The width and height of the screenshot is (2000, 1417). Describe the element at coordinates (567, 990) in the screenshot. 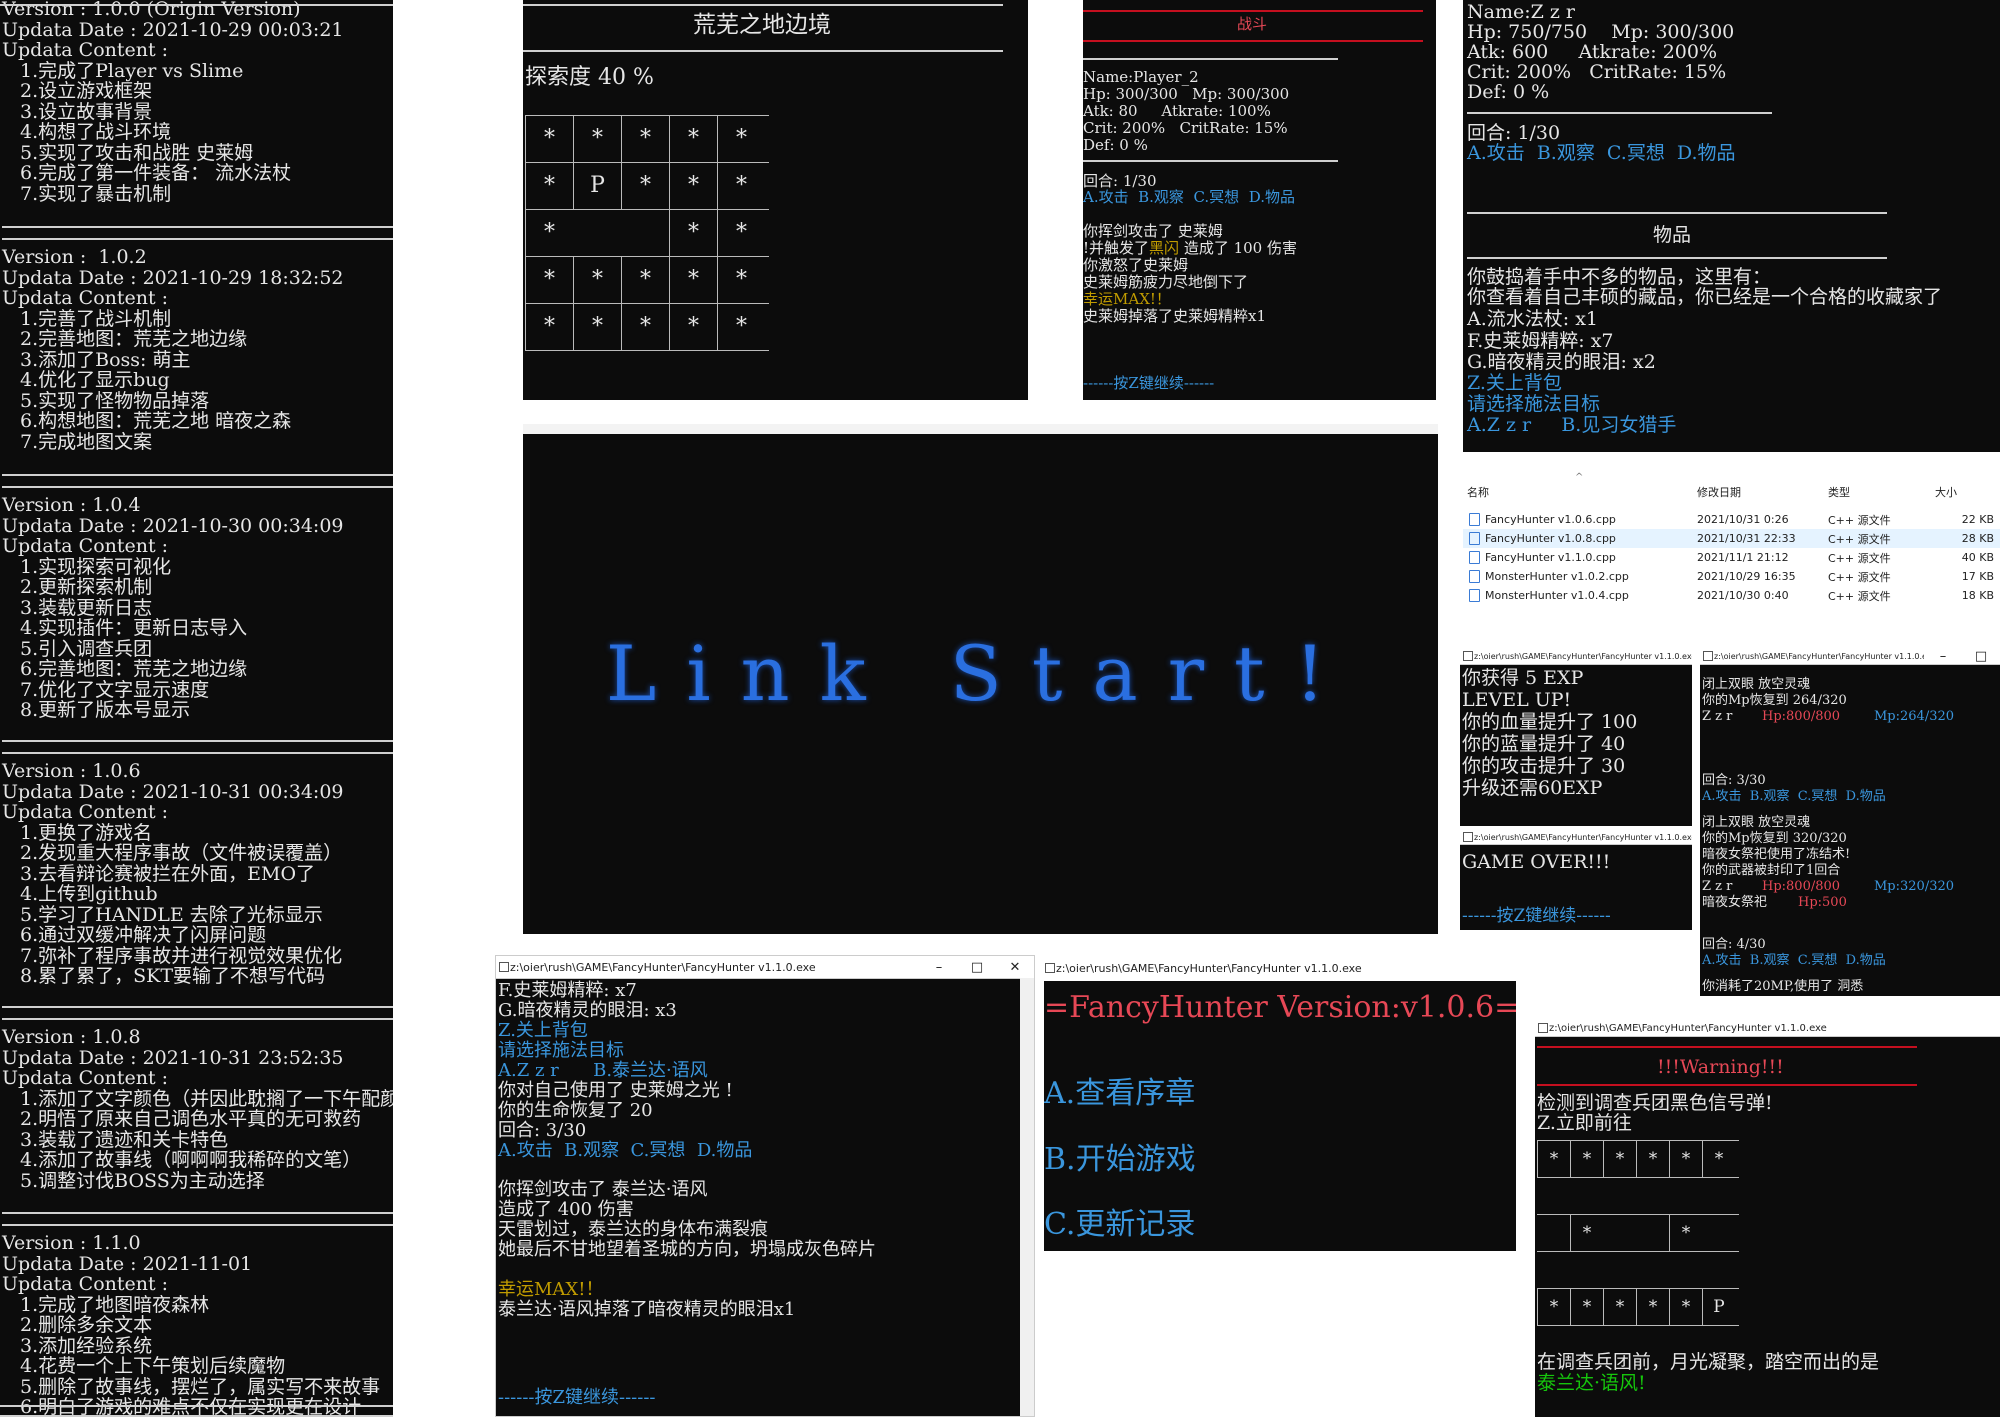

I see `fight2-line-1: F.史莱姆精粹: x7` at that location.